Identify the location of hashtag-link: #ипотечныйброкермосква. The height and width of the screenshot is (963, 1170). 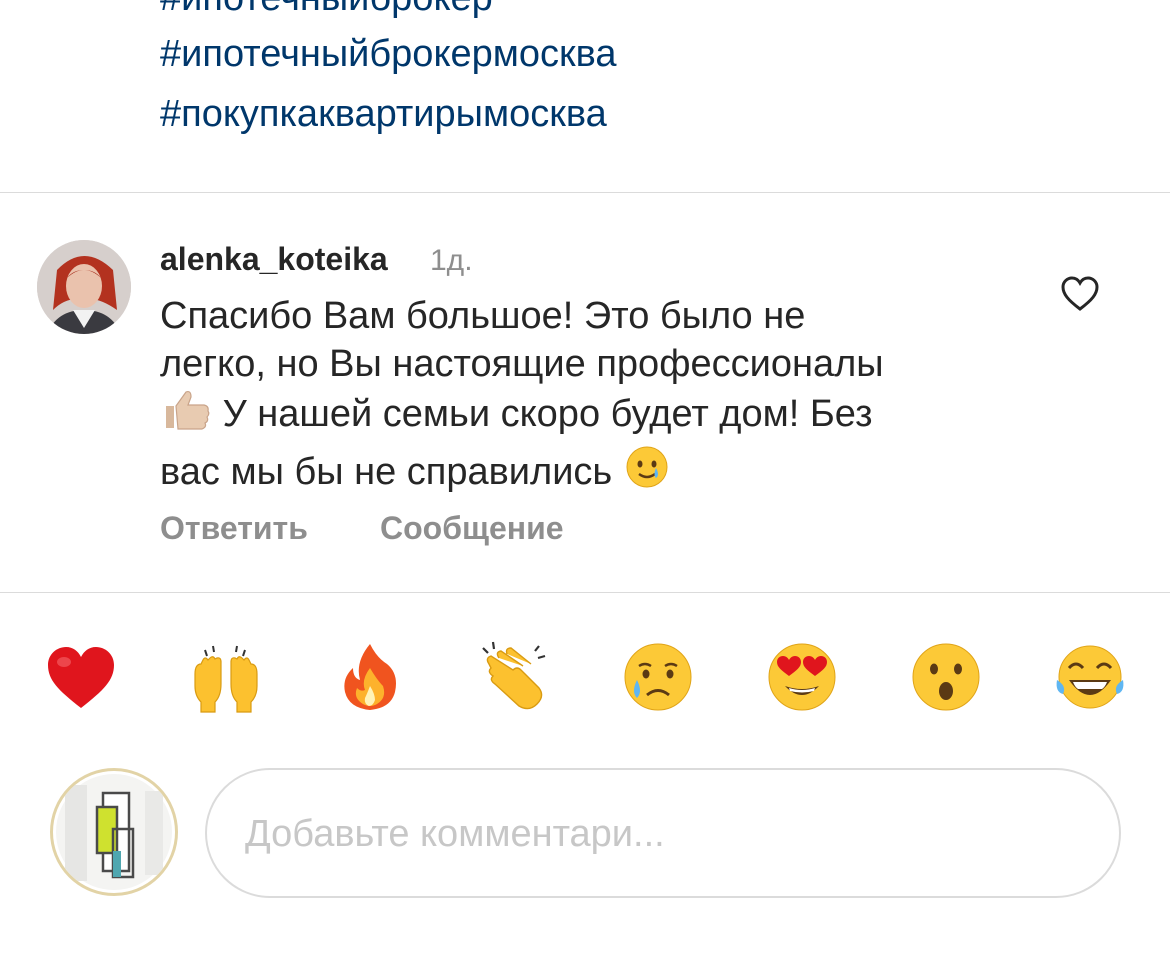
(388, 54).